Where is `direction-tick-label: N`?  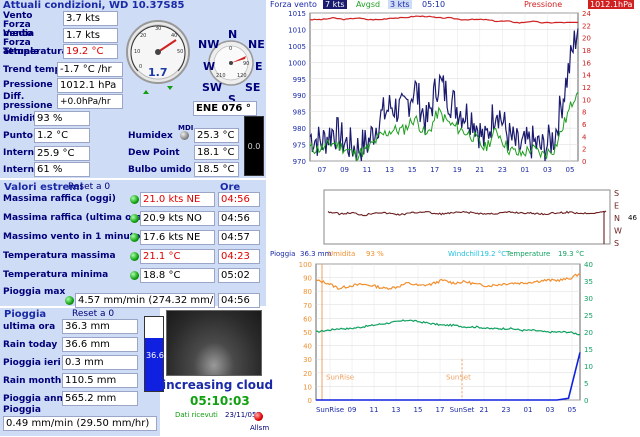
direction-tick-label: N is located at coordinates (617, 218).